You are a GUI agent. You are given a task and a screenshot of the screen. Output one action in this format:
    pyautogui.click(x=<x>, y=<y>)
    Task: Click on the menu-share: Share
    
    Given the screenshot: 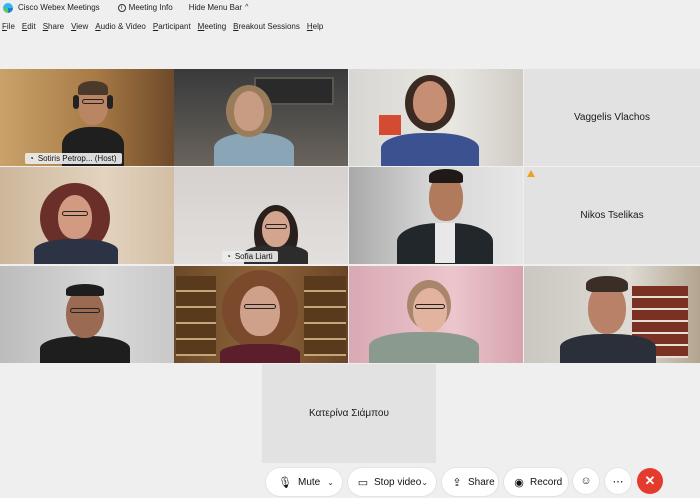 What is the action you would take?
    pyautogui.click(x=53, y=26)
    